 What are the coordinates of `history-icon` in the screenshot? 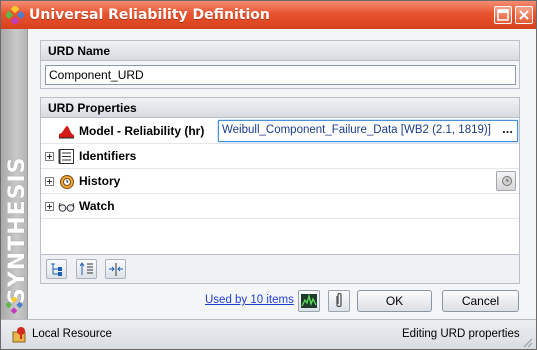 It's located at (67, 182).